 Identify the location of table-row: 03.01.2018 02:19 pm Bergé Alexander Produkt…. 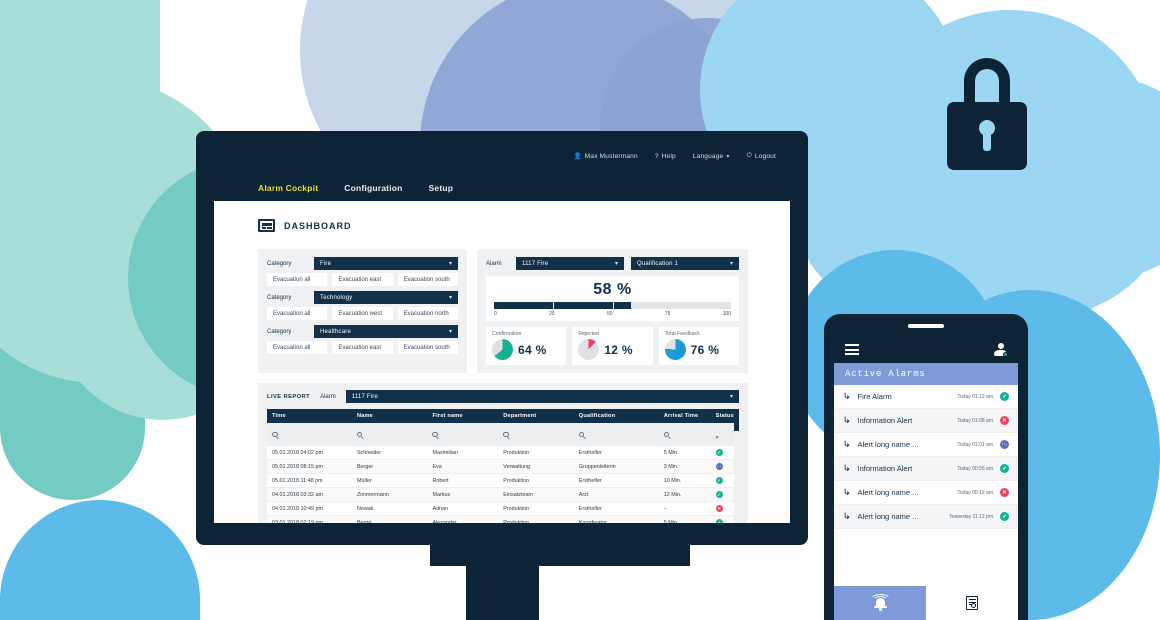
(503, 519).